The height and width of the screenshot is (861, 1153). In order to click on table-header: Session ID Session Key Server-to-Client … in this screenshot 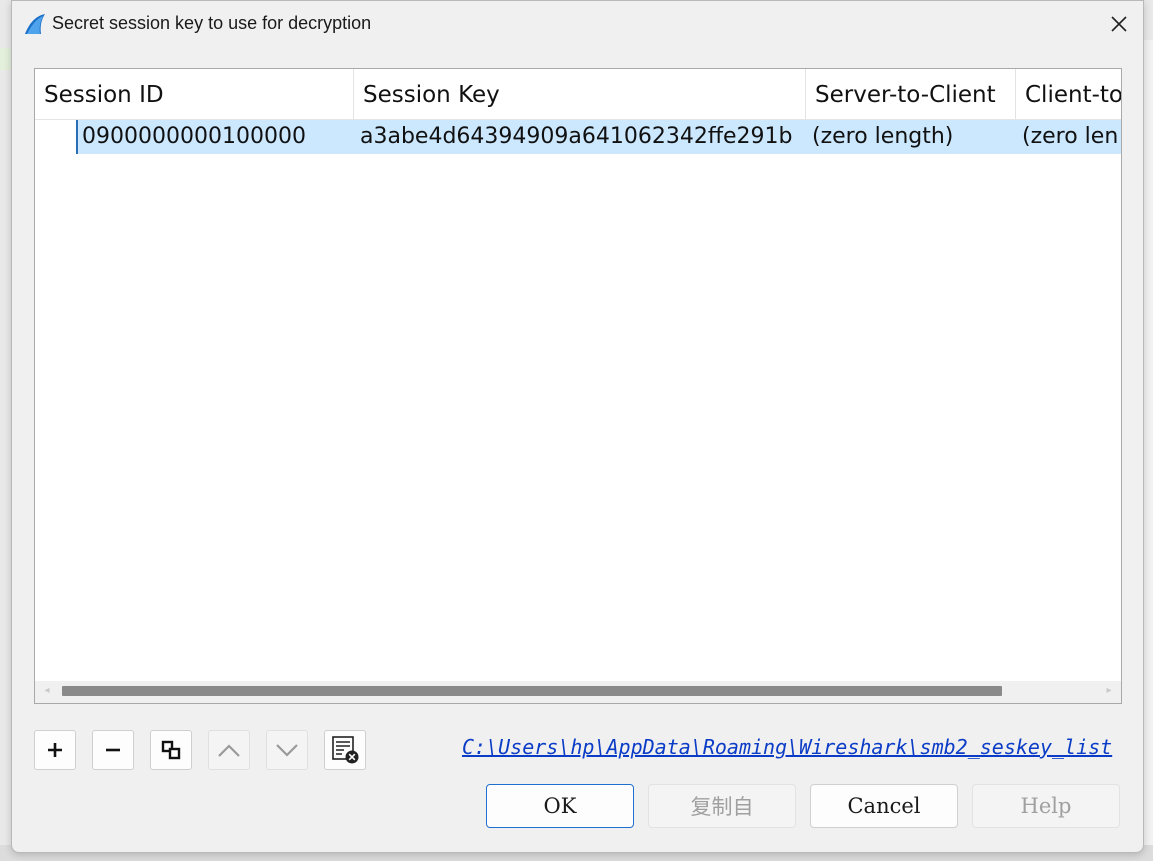, I will do `click(578, 94)`.